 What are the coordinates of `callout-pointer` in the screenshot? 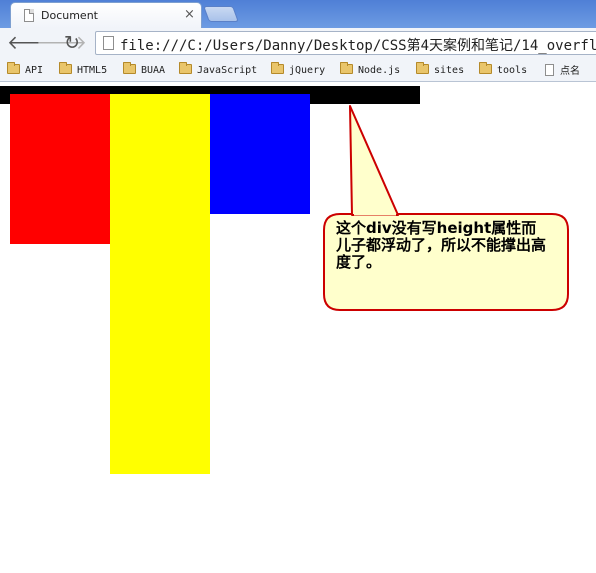 It's located at (374, 160).